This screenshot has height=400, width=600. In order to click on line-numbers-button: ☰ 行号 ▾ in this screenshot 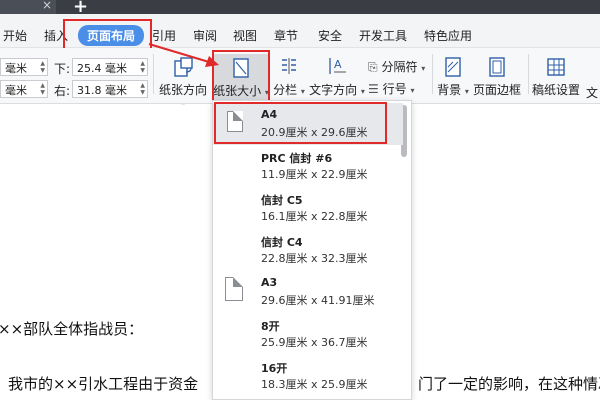, I will do `click(398, 89)`.